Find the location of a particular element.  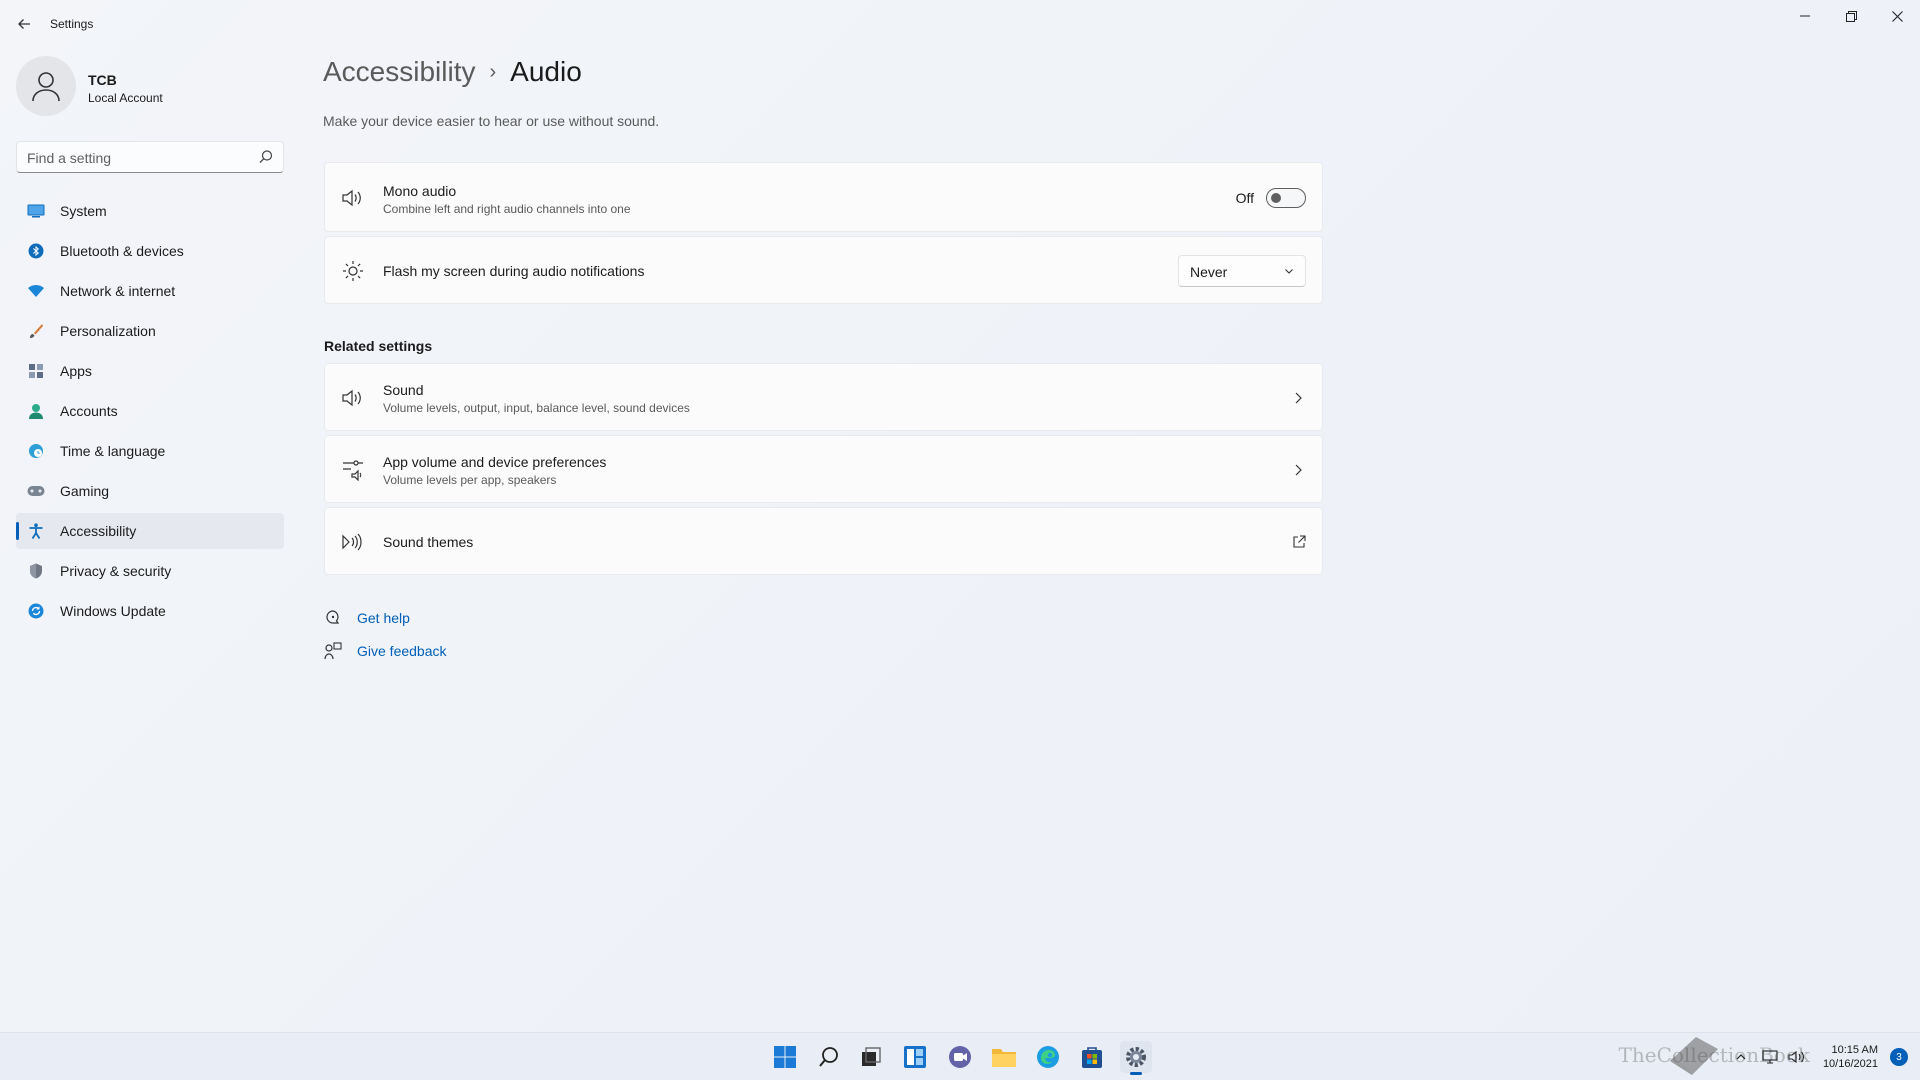

volume-icon is located at coordinates (1797, 1057).